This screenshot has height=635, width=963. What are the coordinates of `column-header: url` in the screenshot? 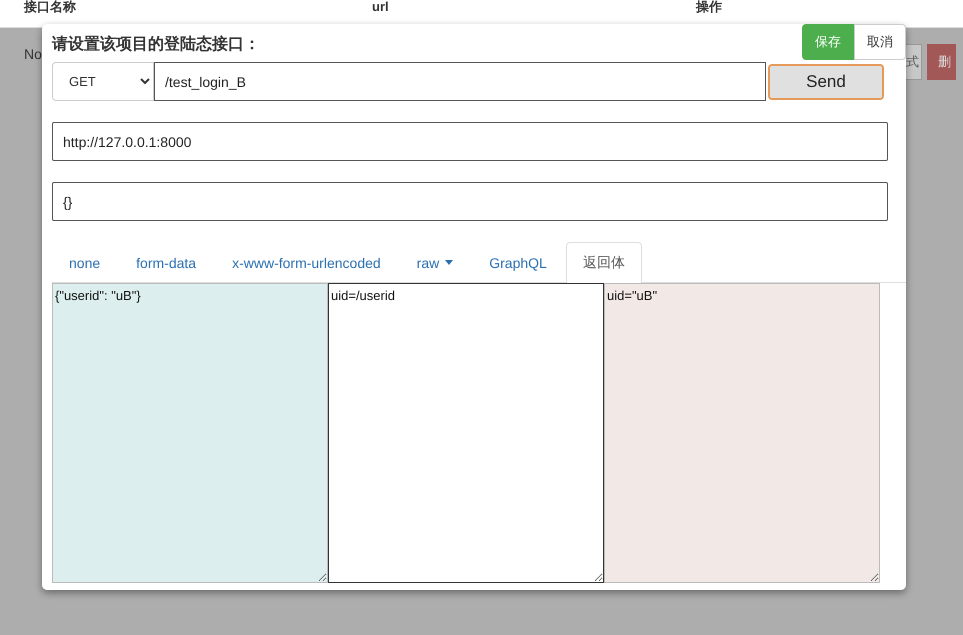 It's located at (381, 8).